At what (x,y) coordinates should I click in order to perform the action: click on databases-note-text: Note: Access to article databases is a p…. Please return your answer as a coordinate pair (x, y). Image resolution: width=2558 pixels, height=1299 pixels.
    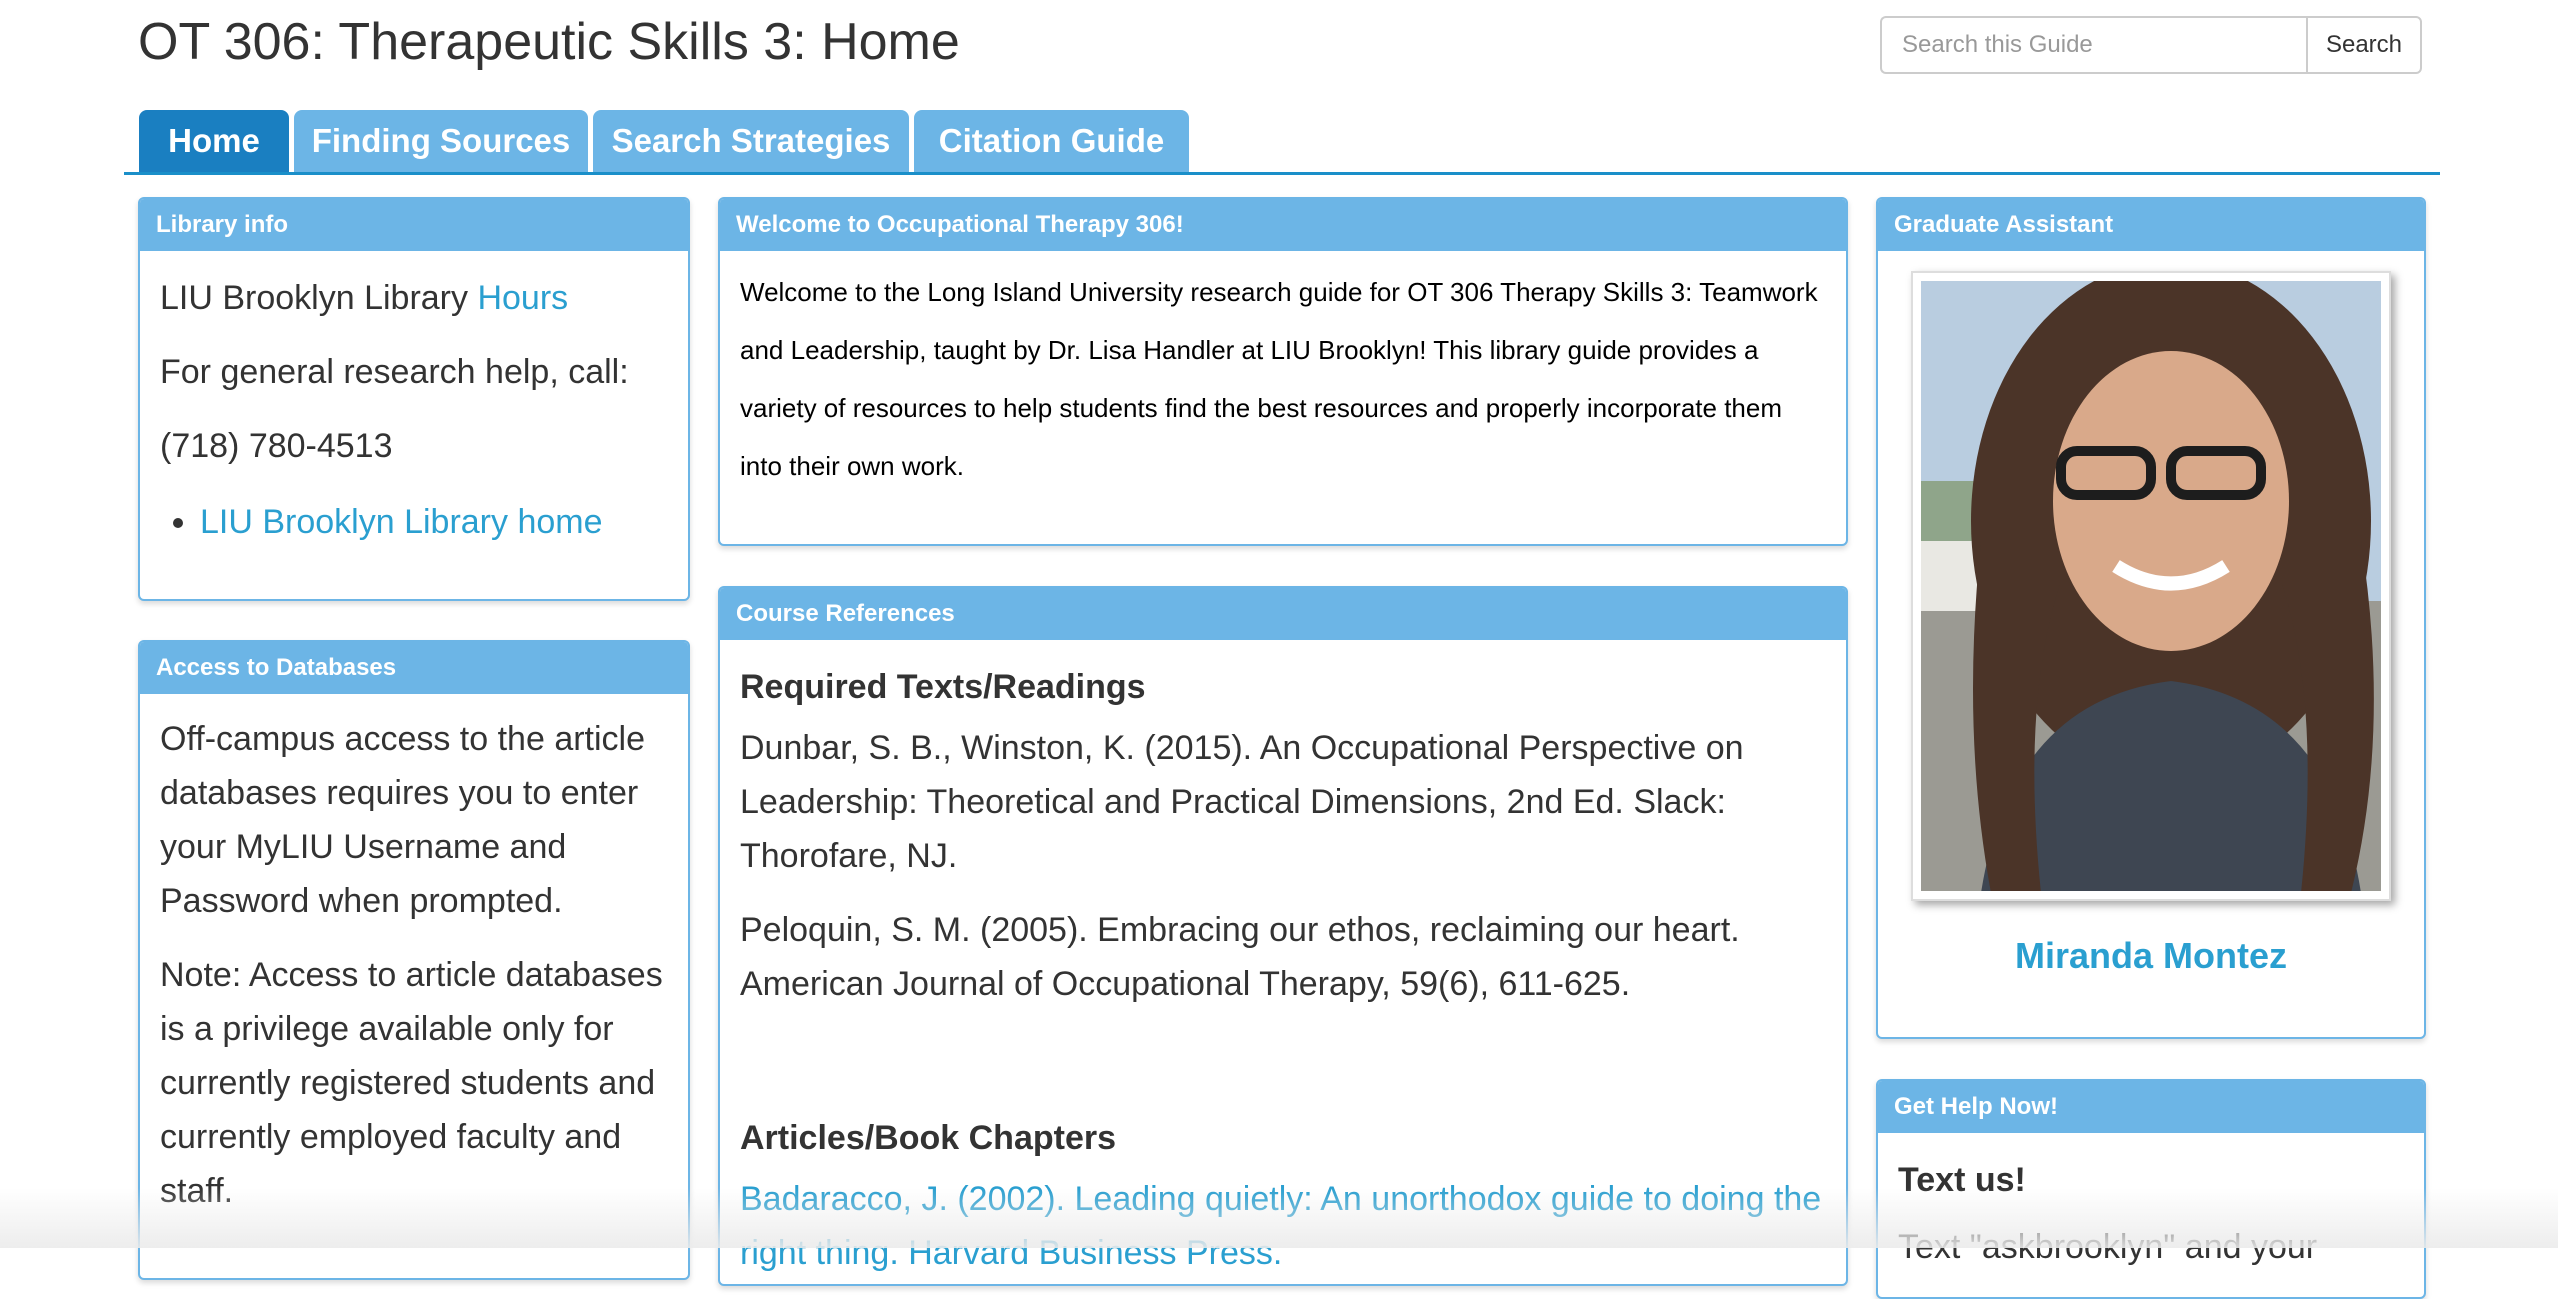
    Looking at the image, I should click on (411, 1083).